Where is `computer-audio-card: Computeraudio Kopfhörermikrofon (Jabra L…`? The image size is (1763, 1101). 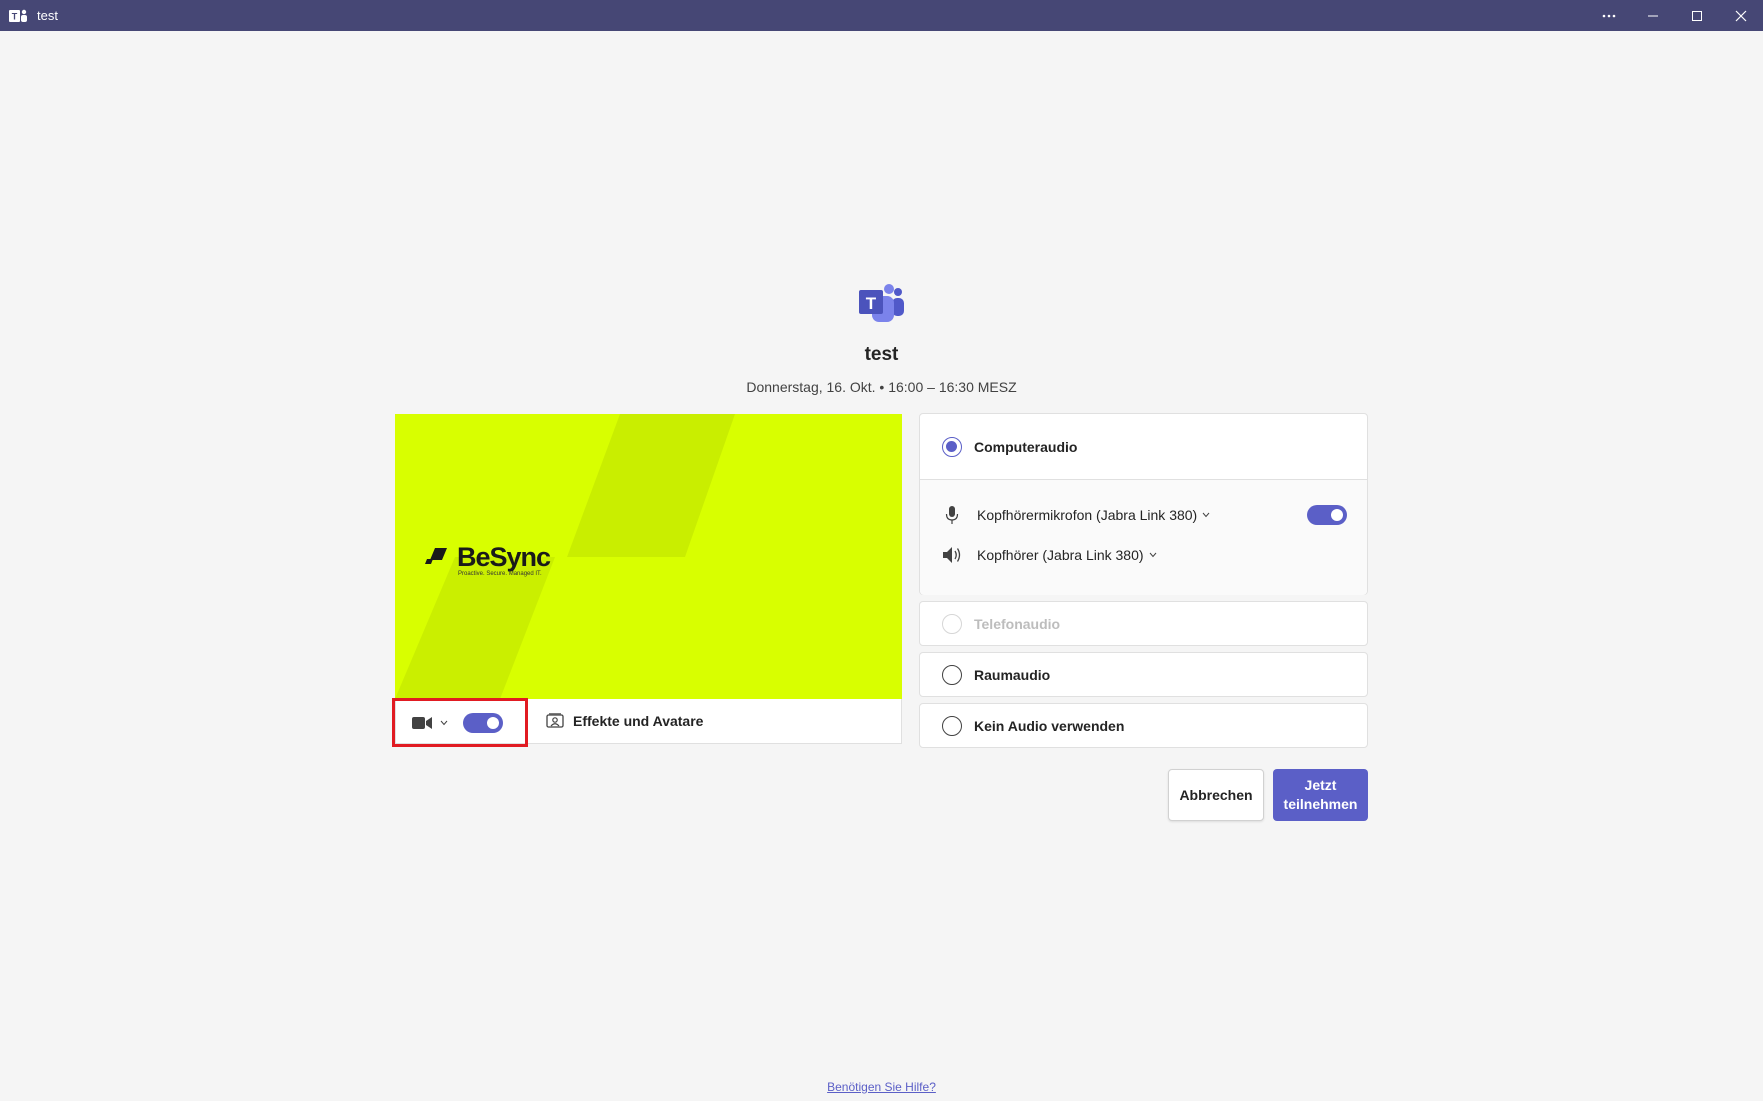 computer-audio-card: Computeraudio Kopfhörermikrofon (Jabra L… is located at coordinates (1143, 504).